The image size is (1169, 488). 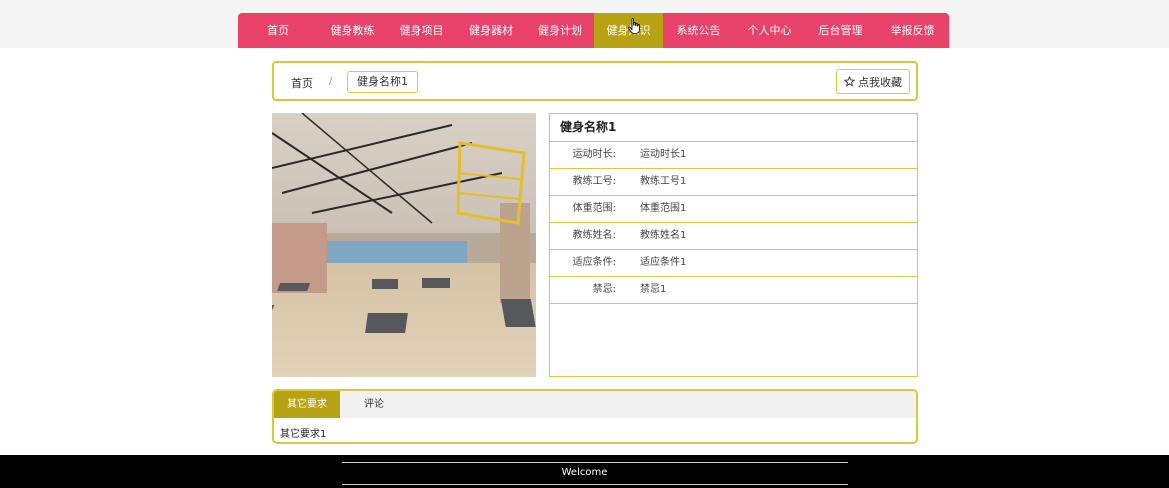 What do you see at coordinates (278, 30) in the screenshot?
I see `nav-item-home: 首页` at bounding box center [278, 30].